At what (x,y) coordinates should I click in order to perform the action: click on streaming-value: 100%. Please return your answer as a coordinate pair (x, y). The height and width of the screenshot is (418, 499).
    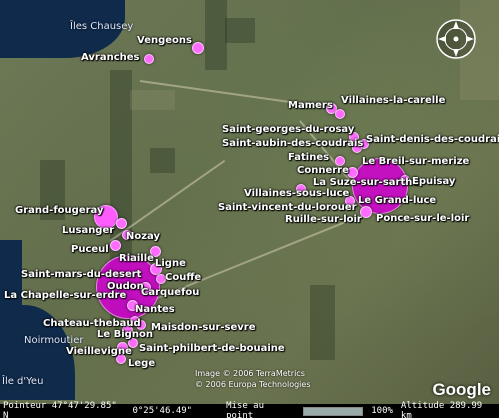
    Looking at the image, I should click on (382, 411).